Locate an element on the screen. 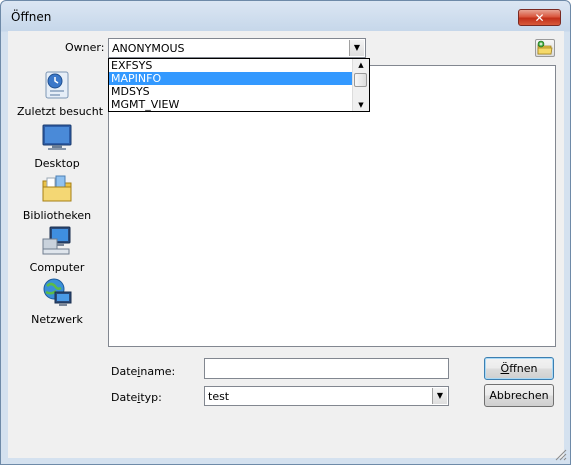 This screenshot has width=571, height=465. scroll-down-icon: ▼ is located at coordinates (361, 105).